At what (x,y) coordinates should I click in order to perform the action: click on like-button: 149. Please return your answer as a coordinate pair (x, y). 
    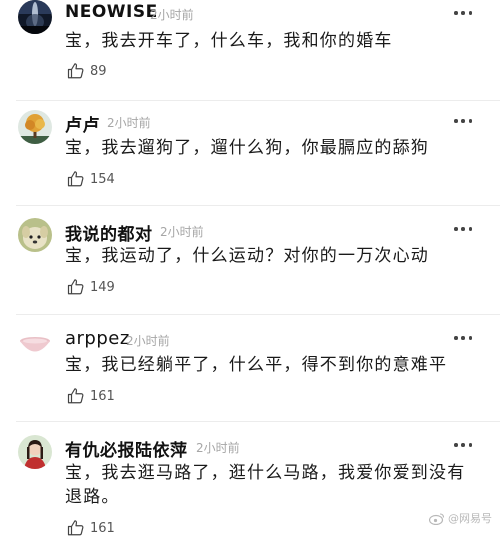
    Looking at the image, I should click on (91, 287).